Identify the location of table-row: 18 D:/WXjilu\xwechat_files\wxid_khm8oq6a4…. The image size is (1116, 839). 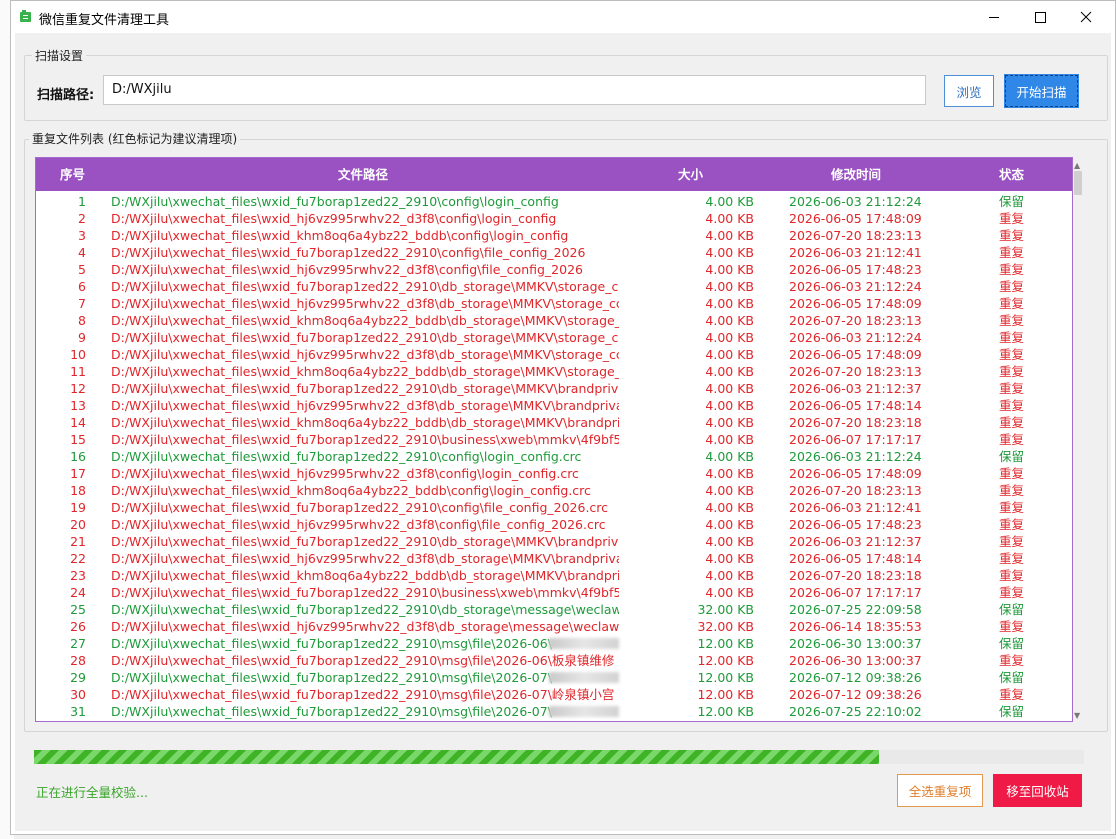
(554, 490).